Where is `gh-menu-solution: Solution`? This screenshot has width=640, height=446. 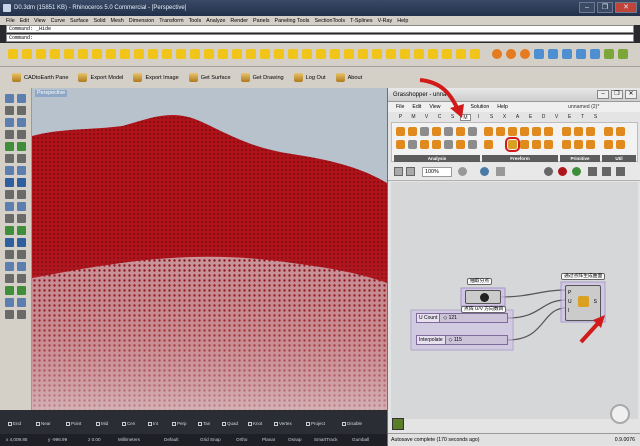
gh-menu-solution: Solution is located at coordinates (479, 107).